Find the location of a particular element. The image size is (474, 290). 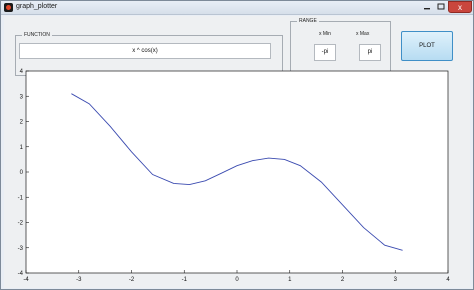

x-tick-label: -3 is located at coordinates (79, 280).